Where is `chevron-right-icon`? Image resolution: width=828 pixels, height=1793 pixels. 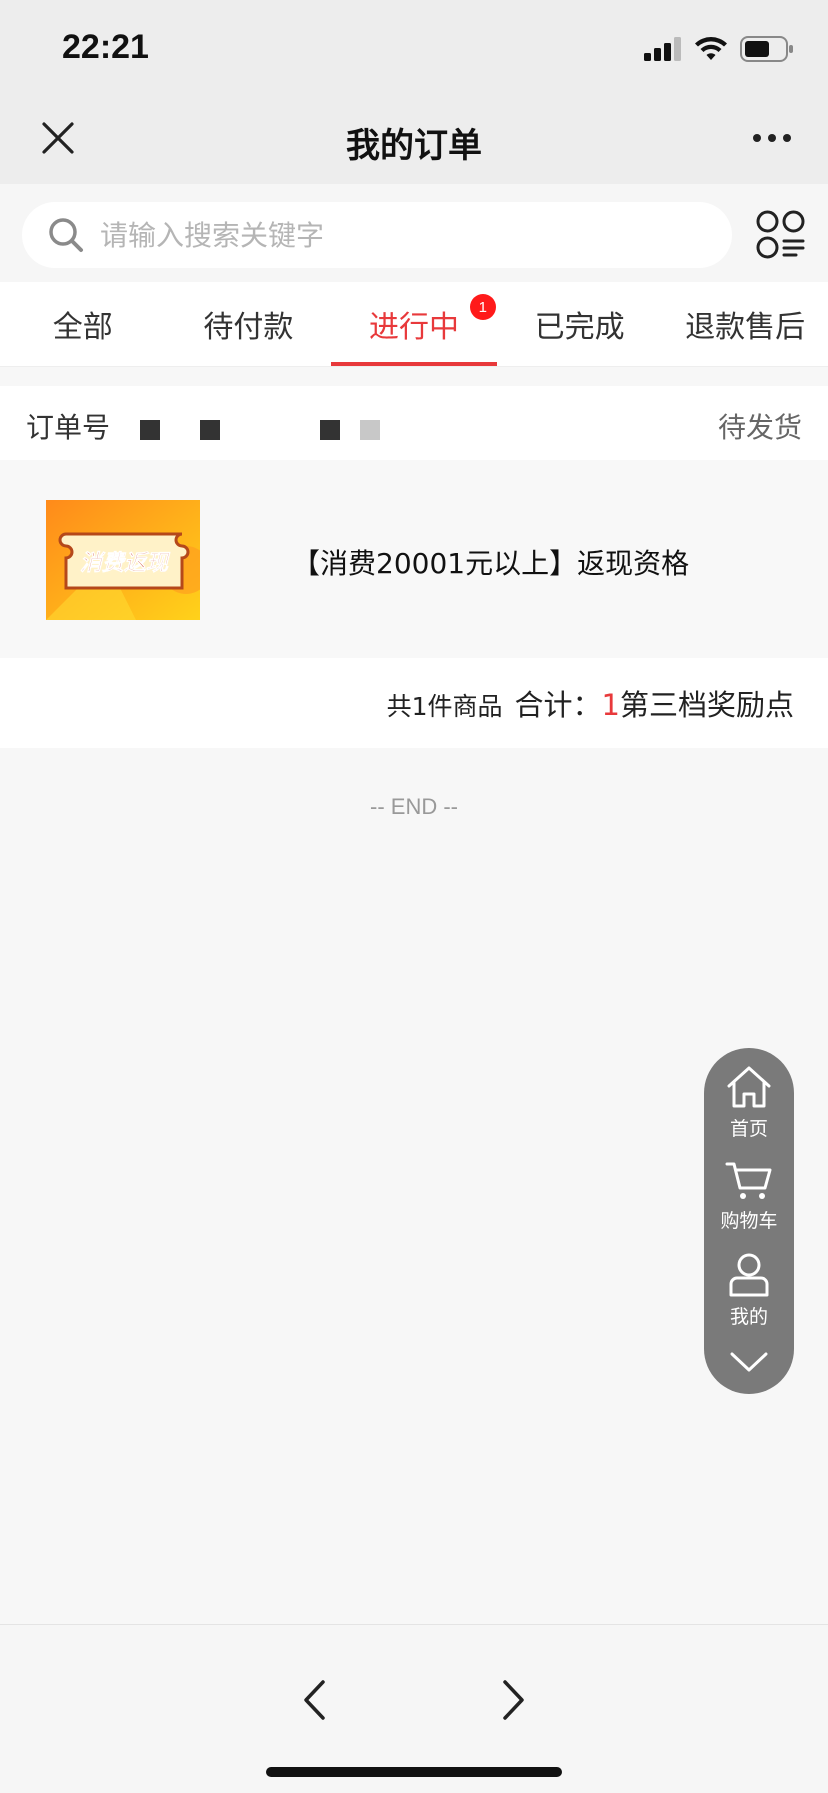
chevron-right-icon is located at coordinates (513, 1700).